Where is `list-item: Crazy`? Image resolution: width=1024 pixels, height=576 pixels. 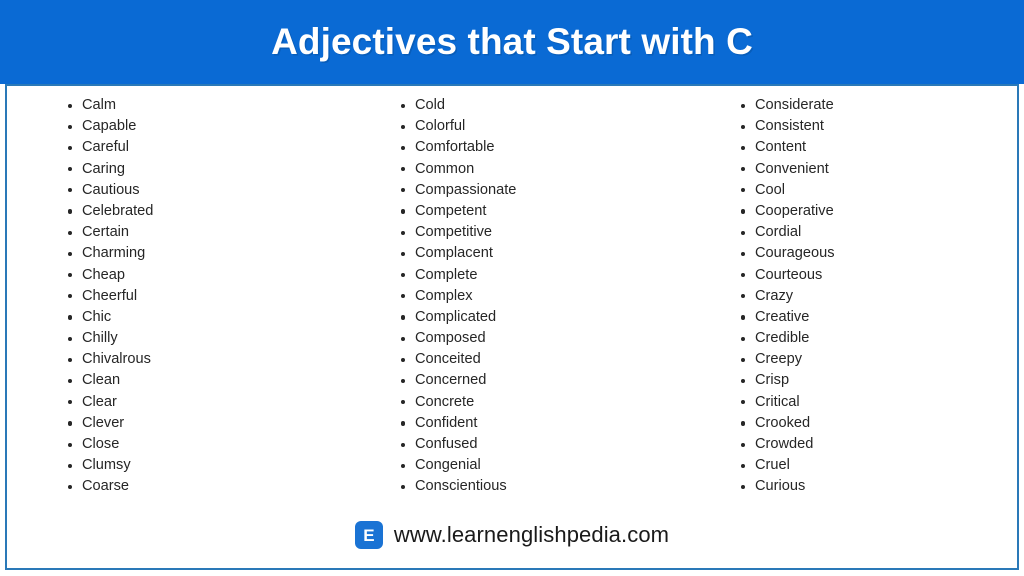
list-item: Crazy is located at coordinates (788, 296).